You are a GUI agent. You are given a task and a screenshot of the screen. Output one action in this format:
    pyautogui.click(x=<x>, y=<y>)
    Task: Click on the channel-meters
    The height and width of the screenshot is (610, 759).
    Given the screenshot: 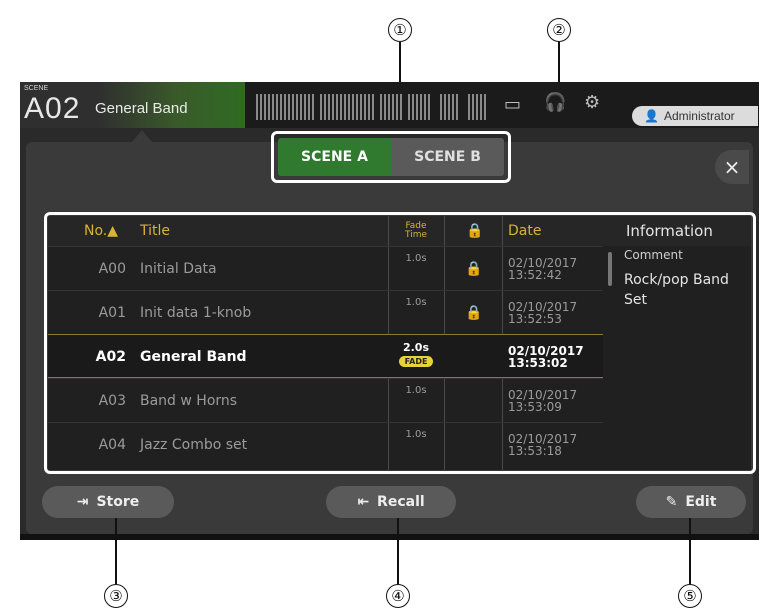 What is the action you would take?
    pyautogui.click(x=372, y=107)
    